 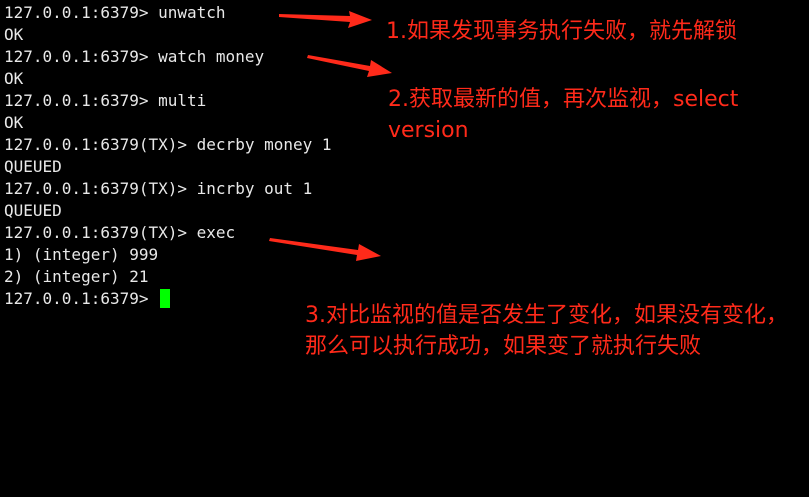 What do you see at coordinates (120, 232) in the screenshot?
I see `terminal-line-exec-command: 127.0.0.1:6379(TX)> exec` at bounding box center [120, 232].